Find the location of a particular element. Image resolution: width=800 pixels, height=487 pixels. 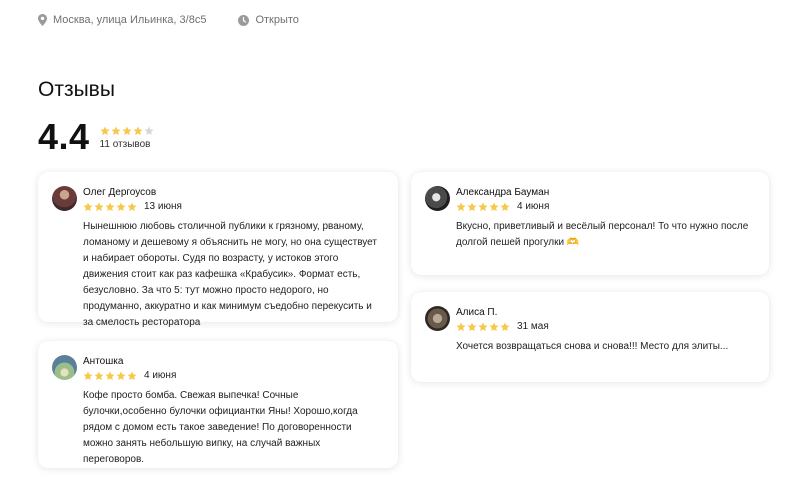

status-item: Открыто is located at coordinates (268, 20).